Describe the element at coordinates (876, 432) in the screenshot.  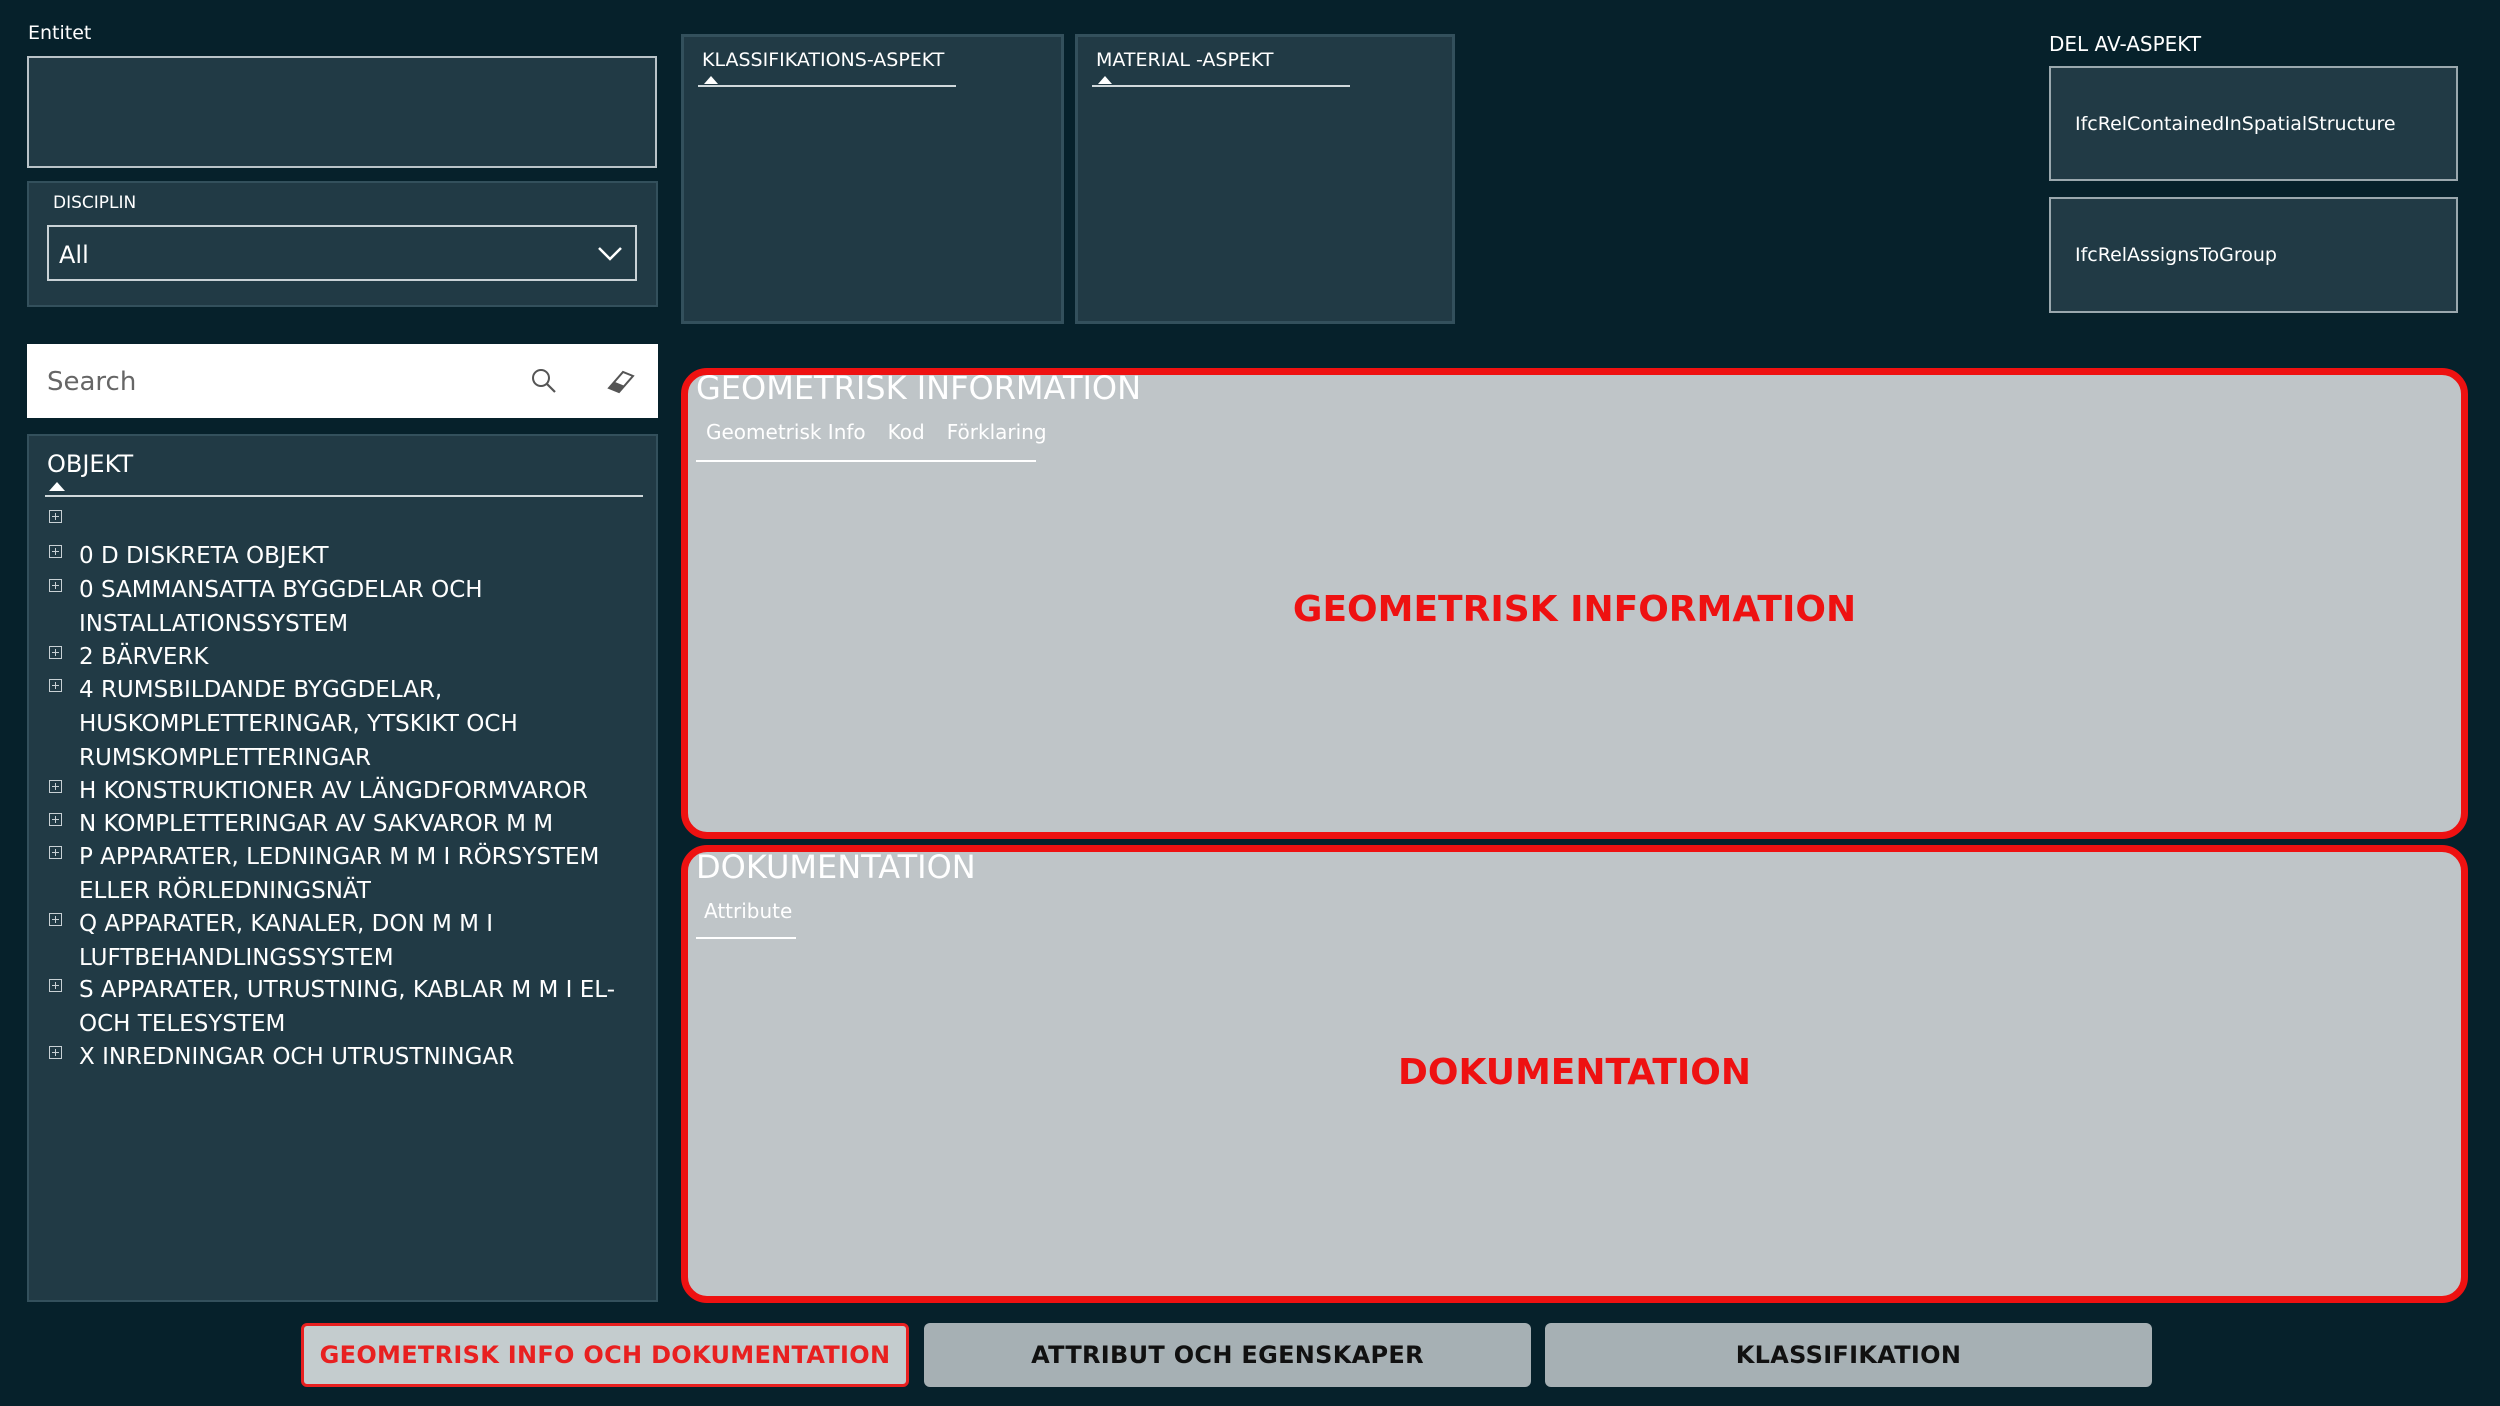
I see `geometrisk-tabs: Geometrisk Info Kod Förklaring` at that location.